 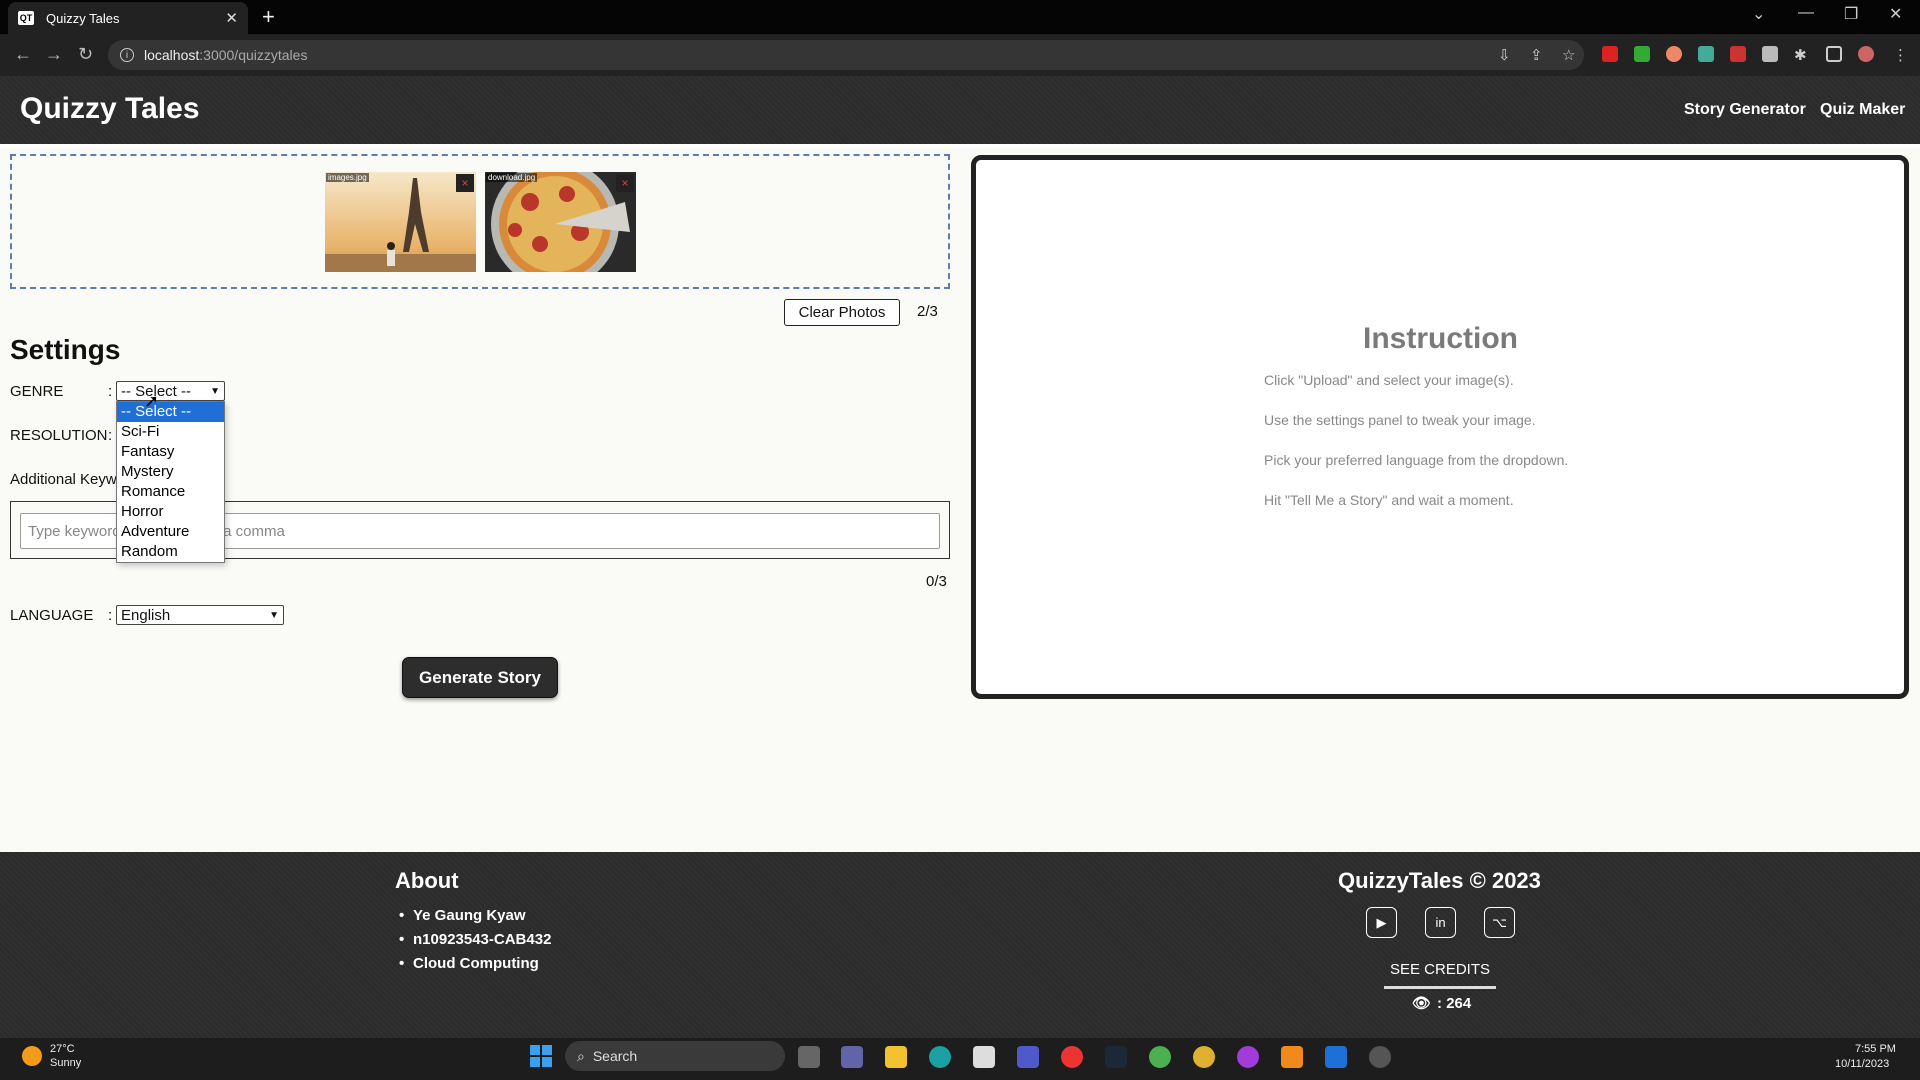 I want to click on store-icon, so click(x=984, y=1057).